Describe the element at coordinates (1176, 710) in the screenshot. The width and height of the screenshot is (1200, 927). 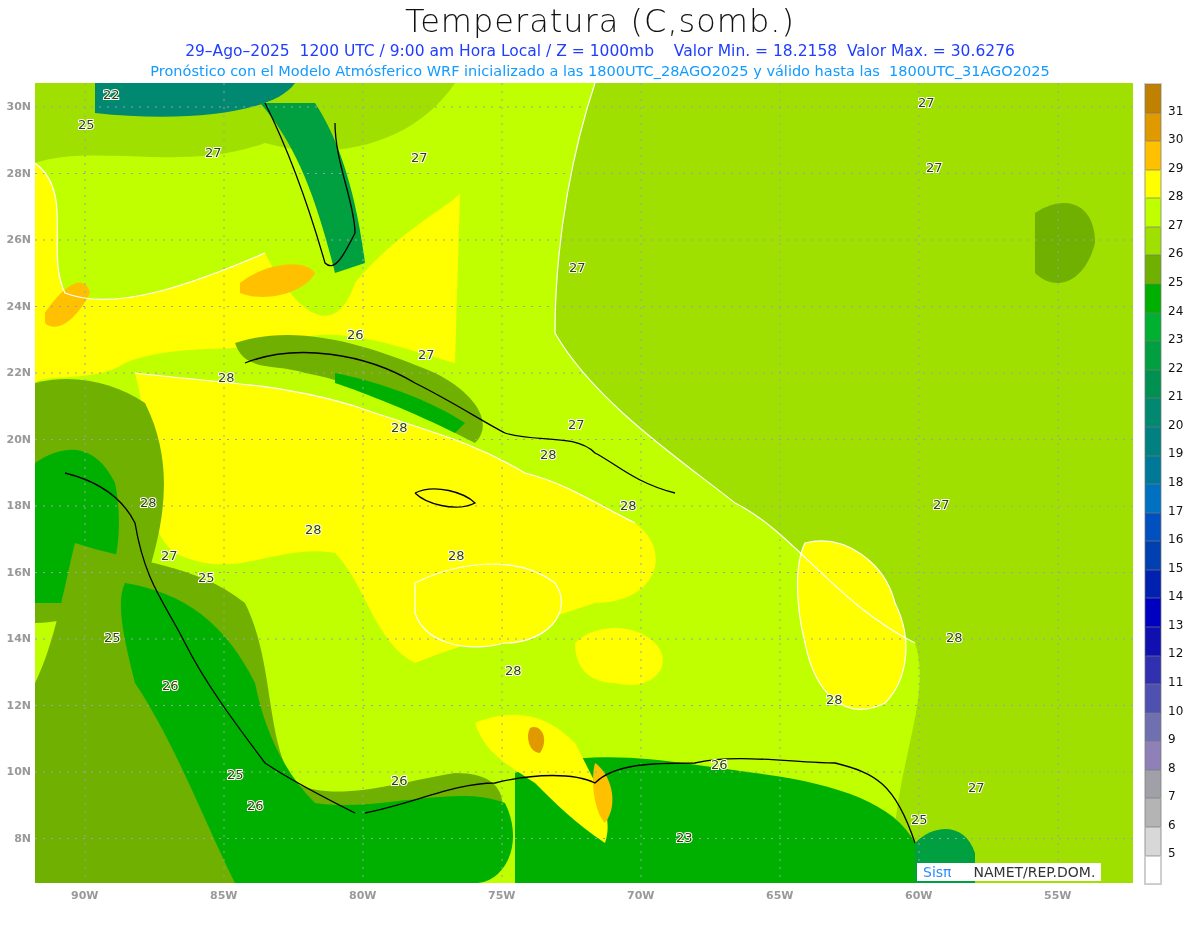
I see `colorbar-label: 10` at that location.